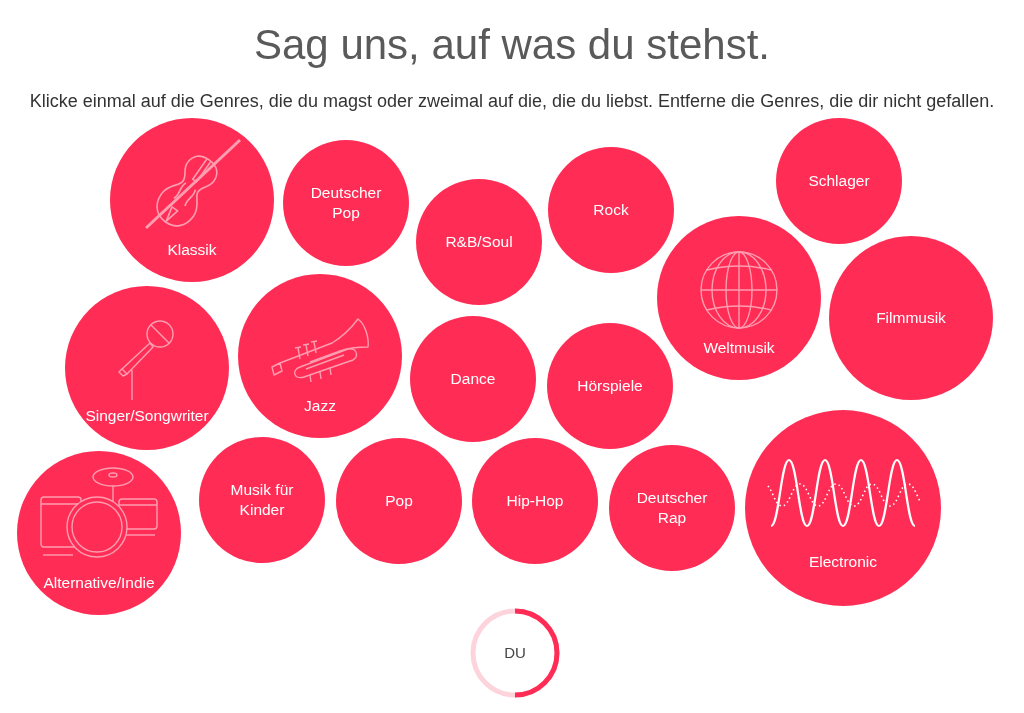 This screenshot has width=1024, height=713. I want to click on genre-bubble: Dance, so click(473, 379).